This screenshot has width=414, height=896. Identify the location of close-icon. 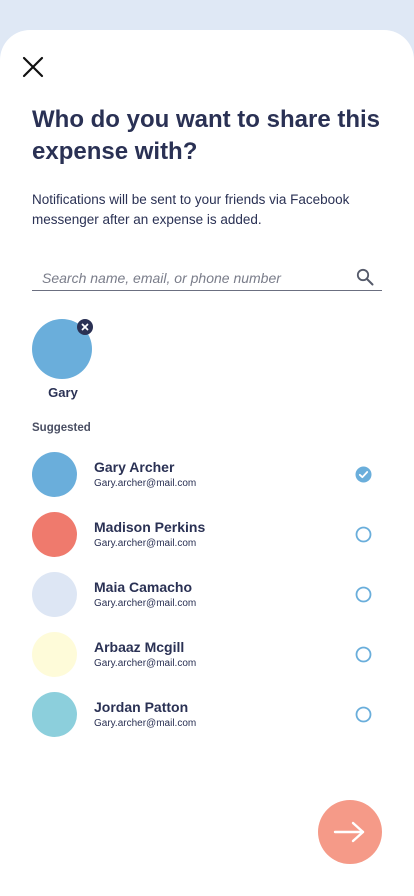
(33, 67).